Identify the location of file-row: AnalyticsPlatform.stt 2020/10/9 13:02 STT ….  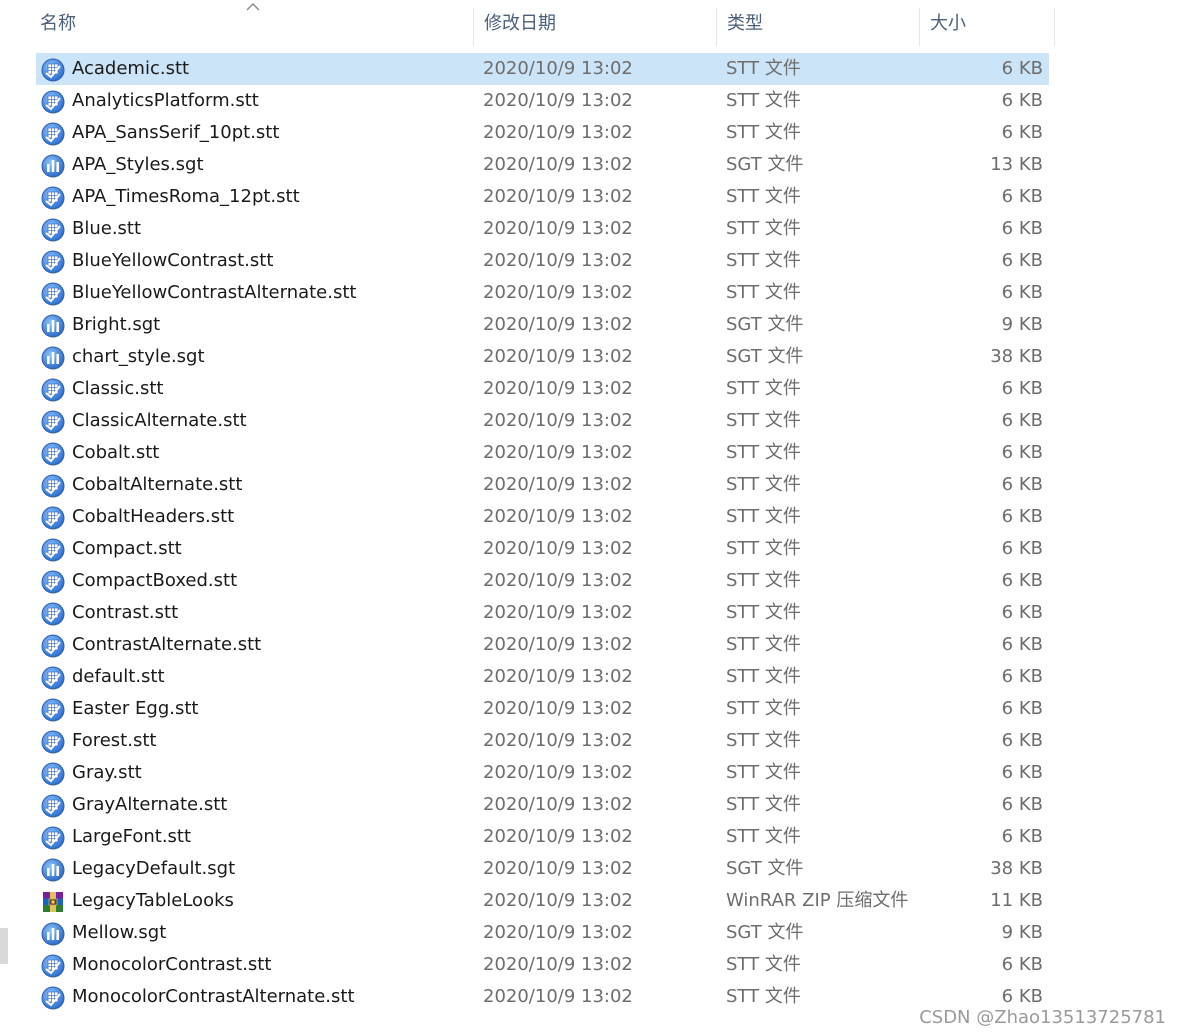
(542, 101).